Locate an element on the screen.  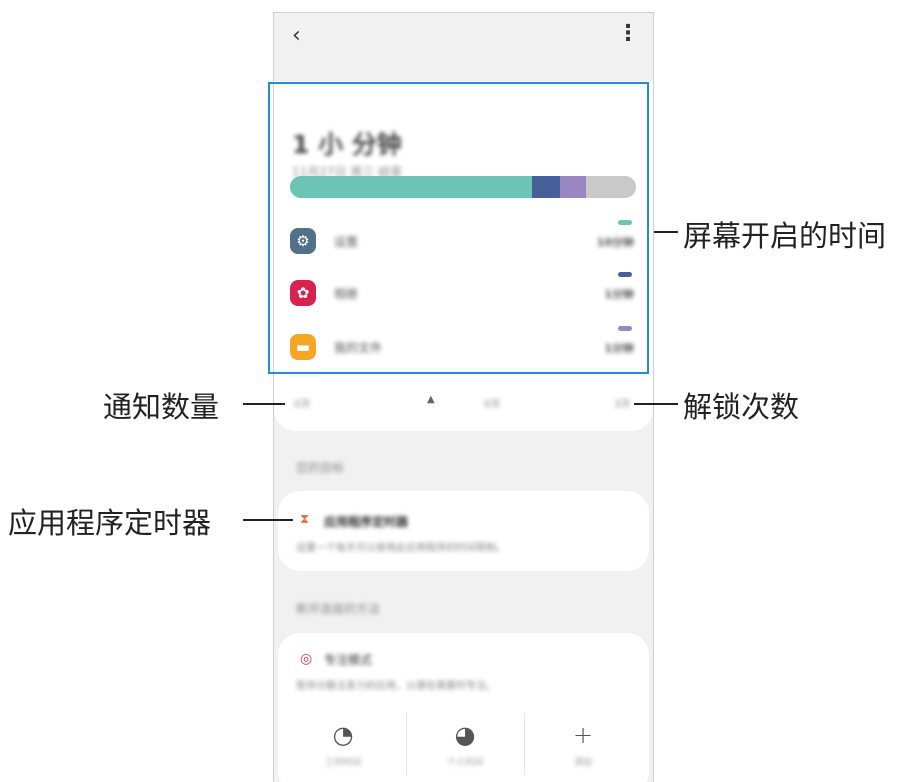
screen-time-callout: 屏幕开启的时间 is located at coordinates (785, 236).